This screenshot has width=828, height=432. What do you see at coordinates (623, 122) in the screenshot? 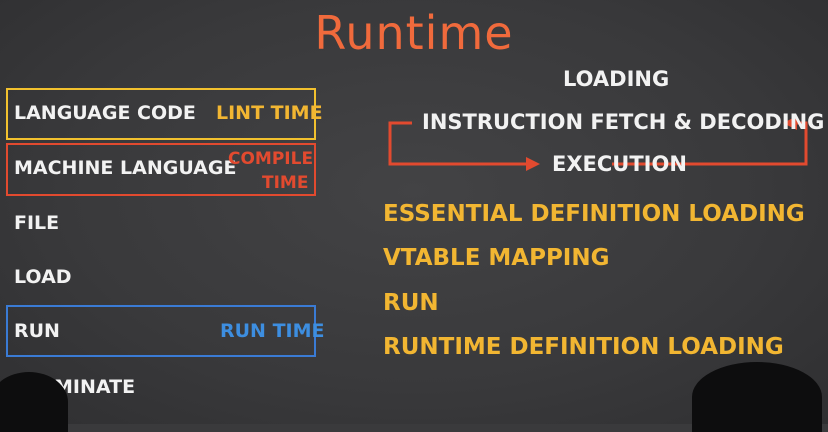
I see `instruction-fetch-label: INSTRUCTION FETCH & DECODING` at bounding box center [623, 122].